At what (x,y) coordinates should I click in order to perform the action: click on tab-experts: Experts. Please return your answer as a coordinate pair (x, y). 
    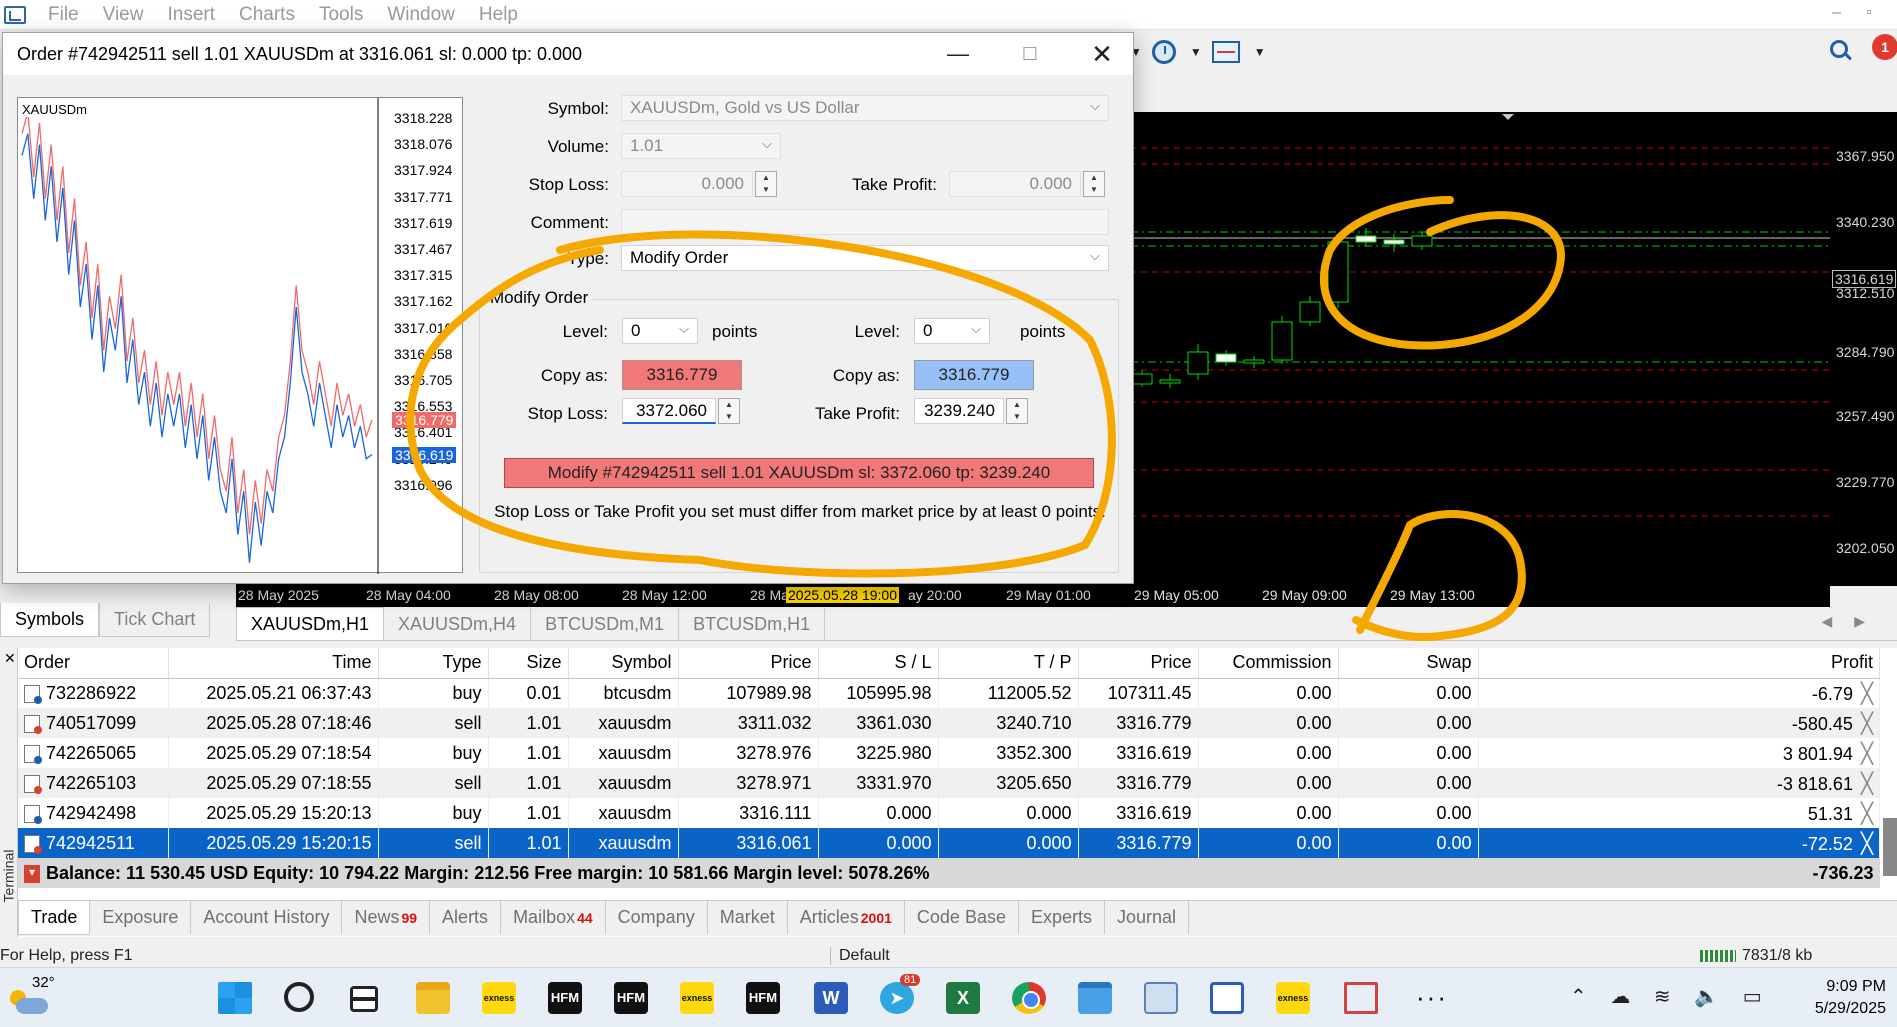
    Looking at the image, I should click on (1062, 917).